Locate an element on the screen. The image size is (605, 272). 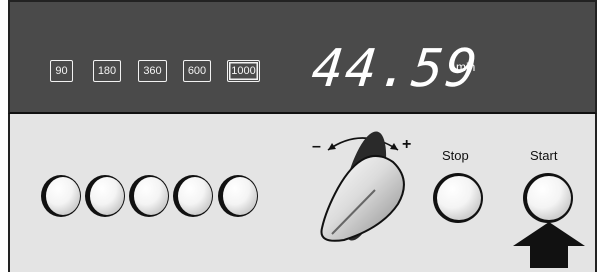
start-button is located at coordinates (548, 198).